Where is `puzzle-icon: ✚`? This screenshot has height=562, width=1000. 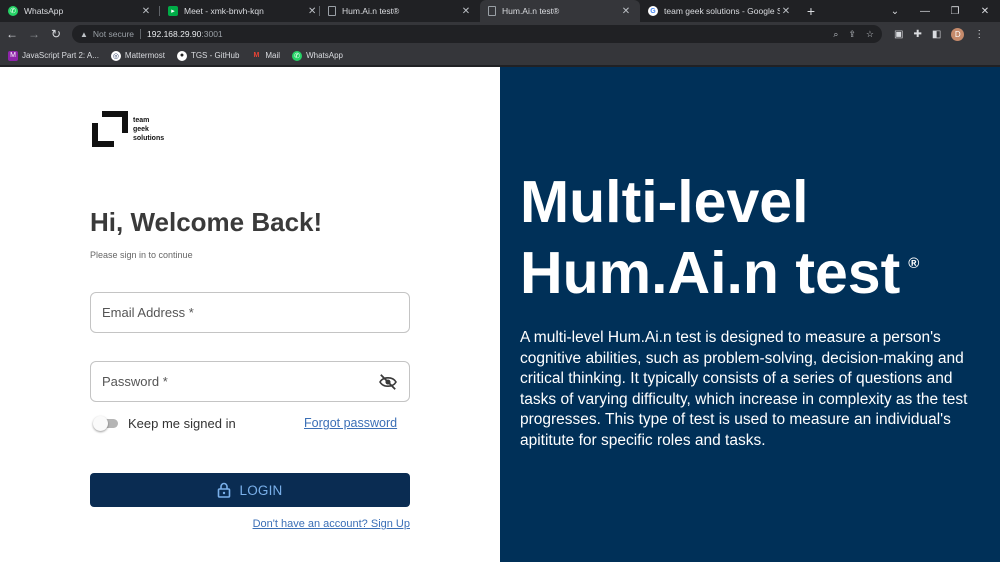
puzzle-icon: ✚ is located at coordinates (917, 34).